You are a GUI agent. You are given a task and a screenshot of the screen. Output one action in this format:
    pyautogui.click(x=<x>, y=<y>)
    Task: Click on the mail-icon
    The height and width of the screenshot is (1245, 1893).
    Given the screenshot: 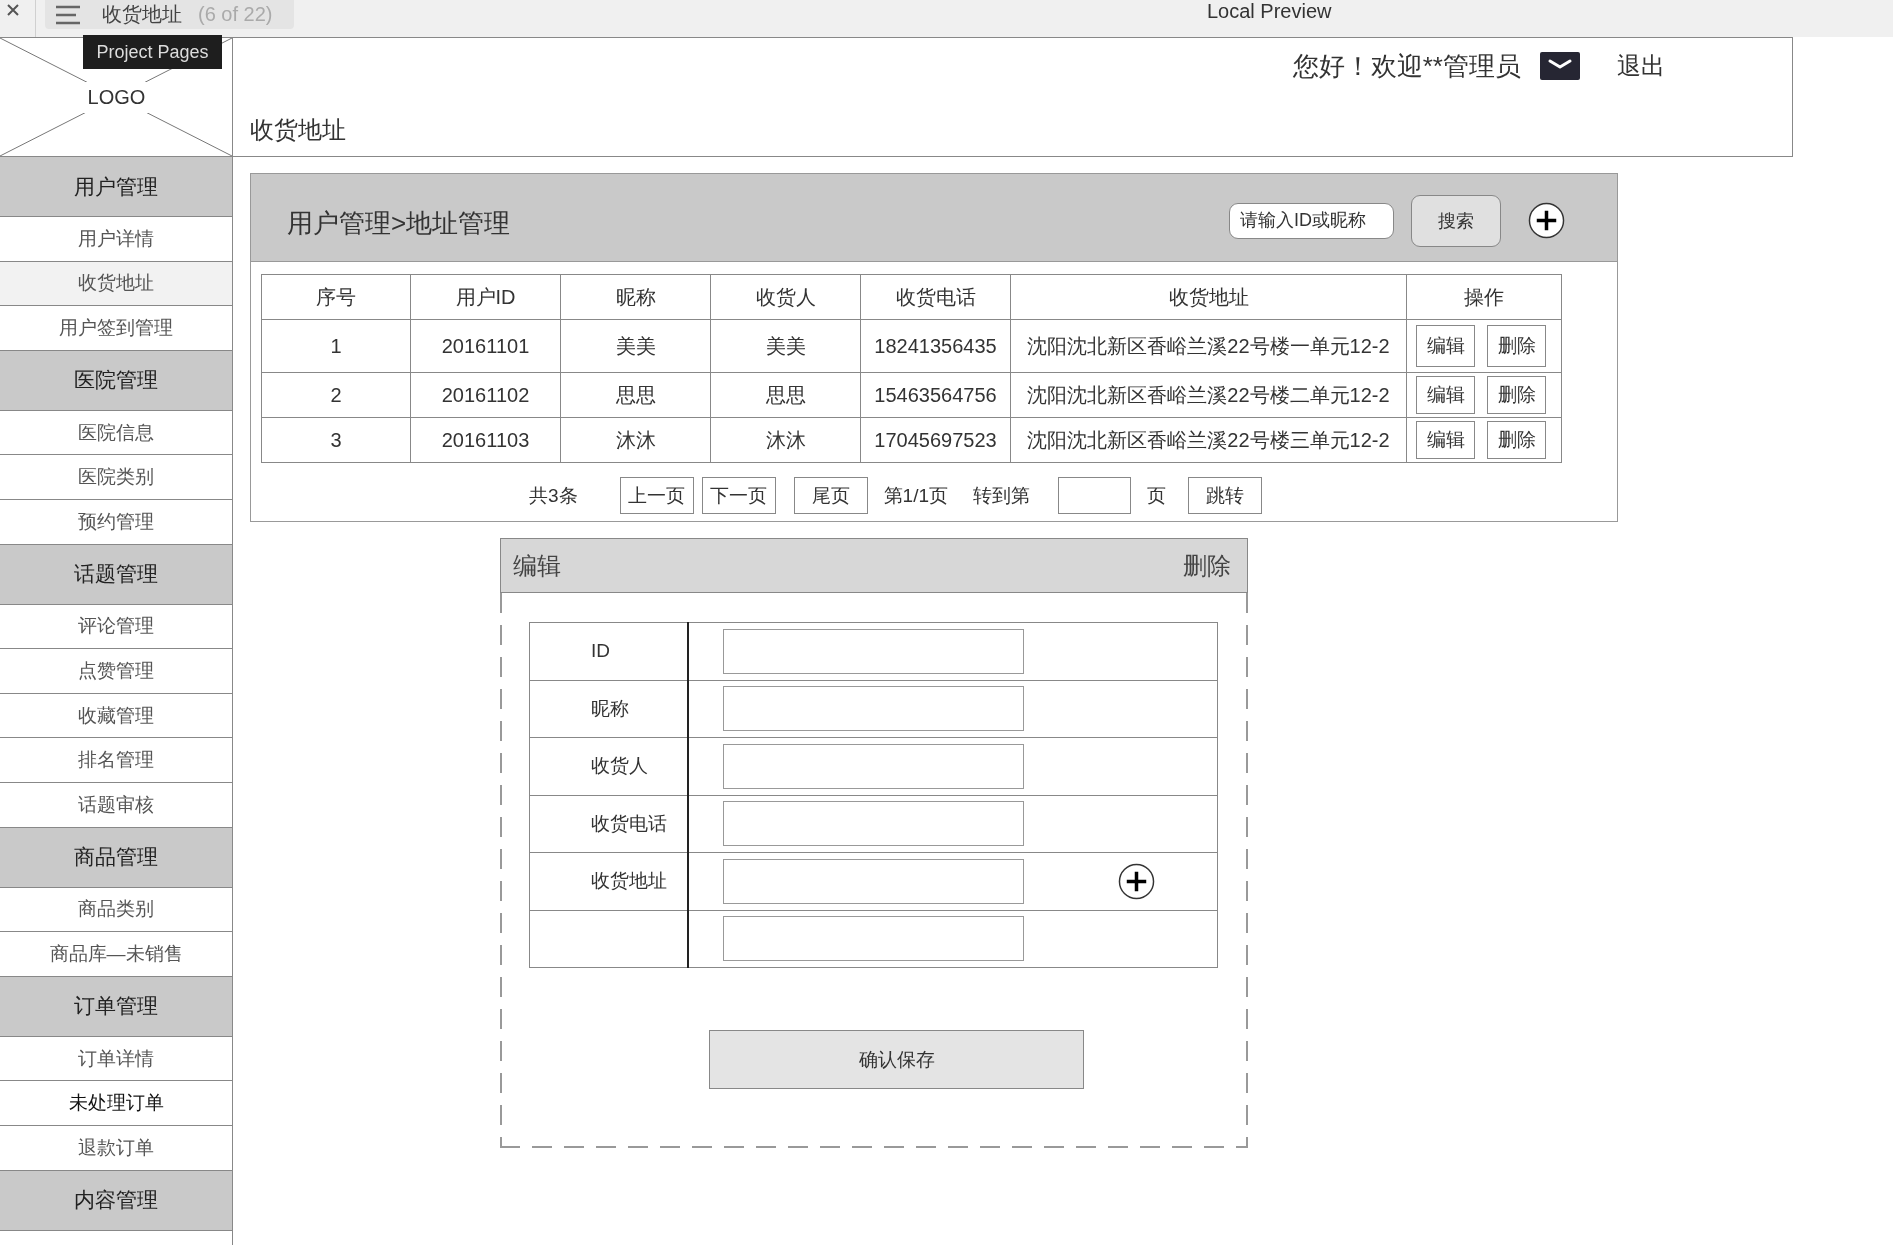 What is the action you would take?
    pyautogui.click(x=1560, y=66)
    